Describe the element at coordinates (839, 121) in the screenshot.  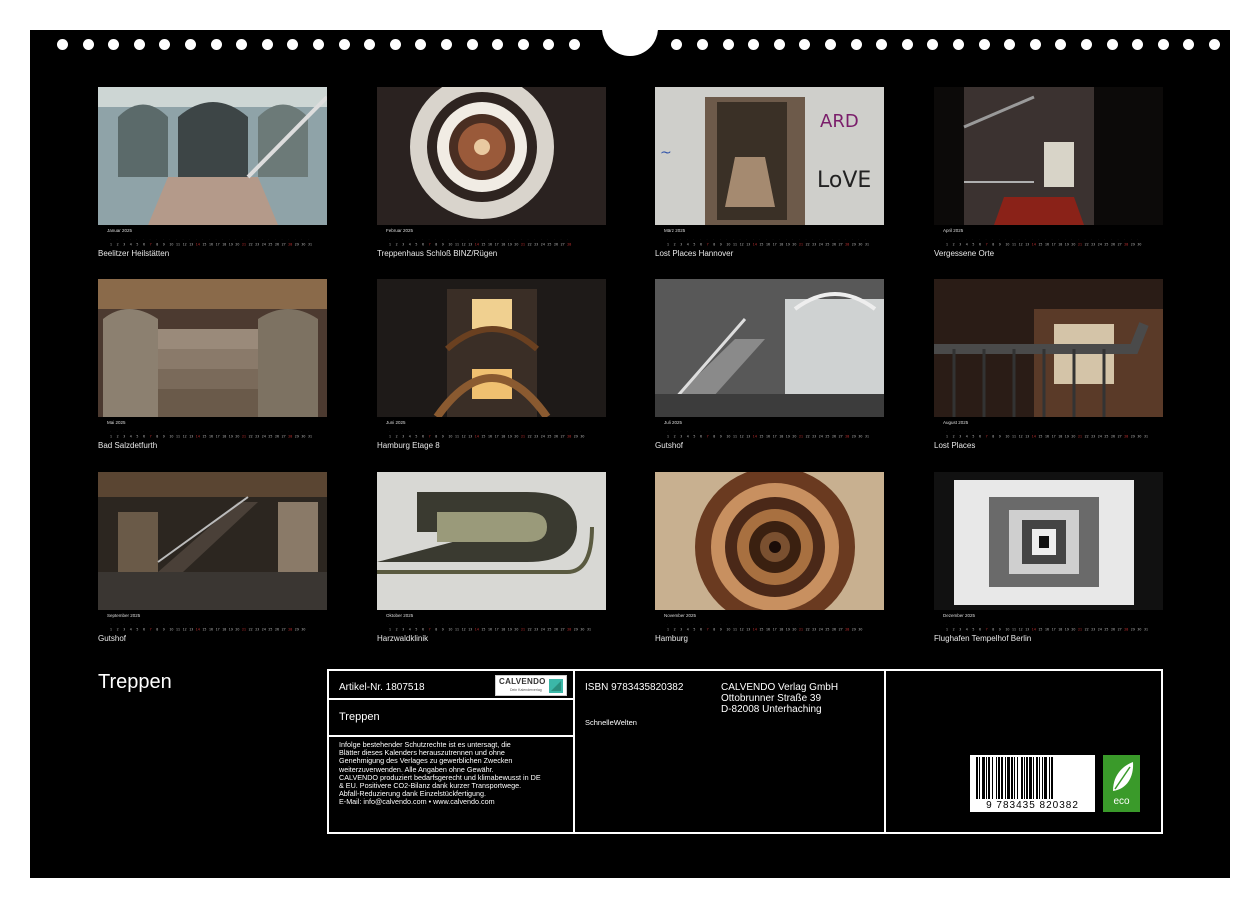
I see `svg-text: ARD` at that location.